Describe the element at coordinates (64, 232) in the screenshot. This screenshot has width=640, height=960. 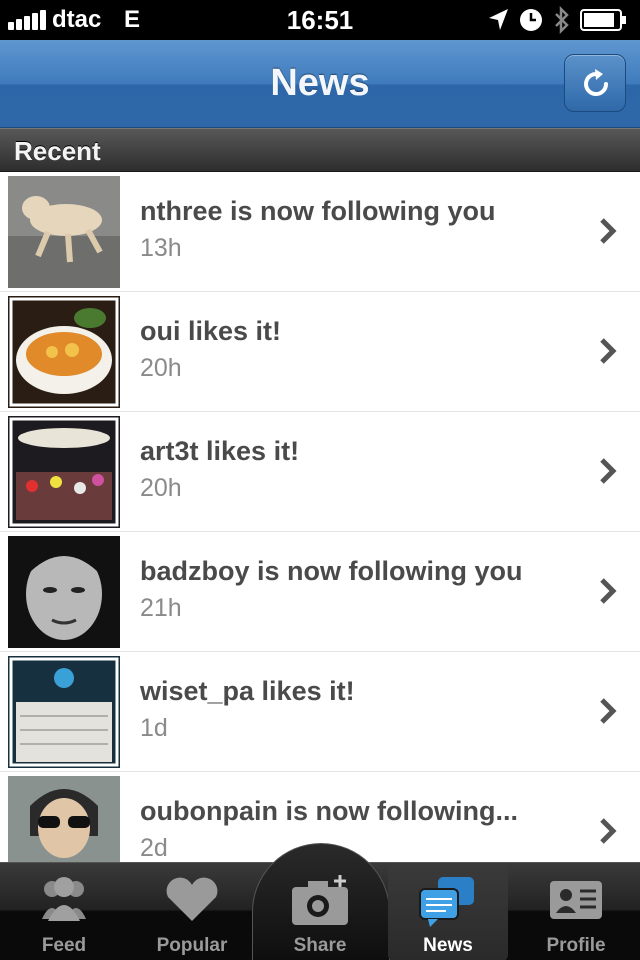
I see `dog-photo` at that location.